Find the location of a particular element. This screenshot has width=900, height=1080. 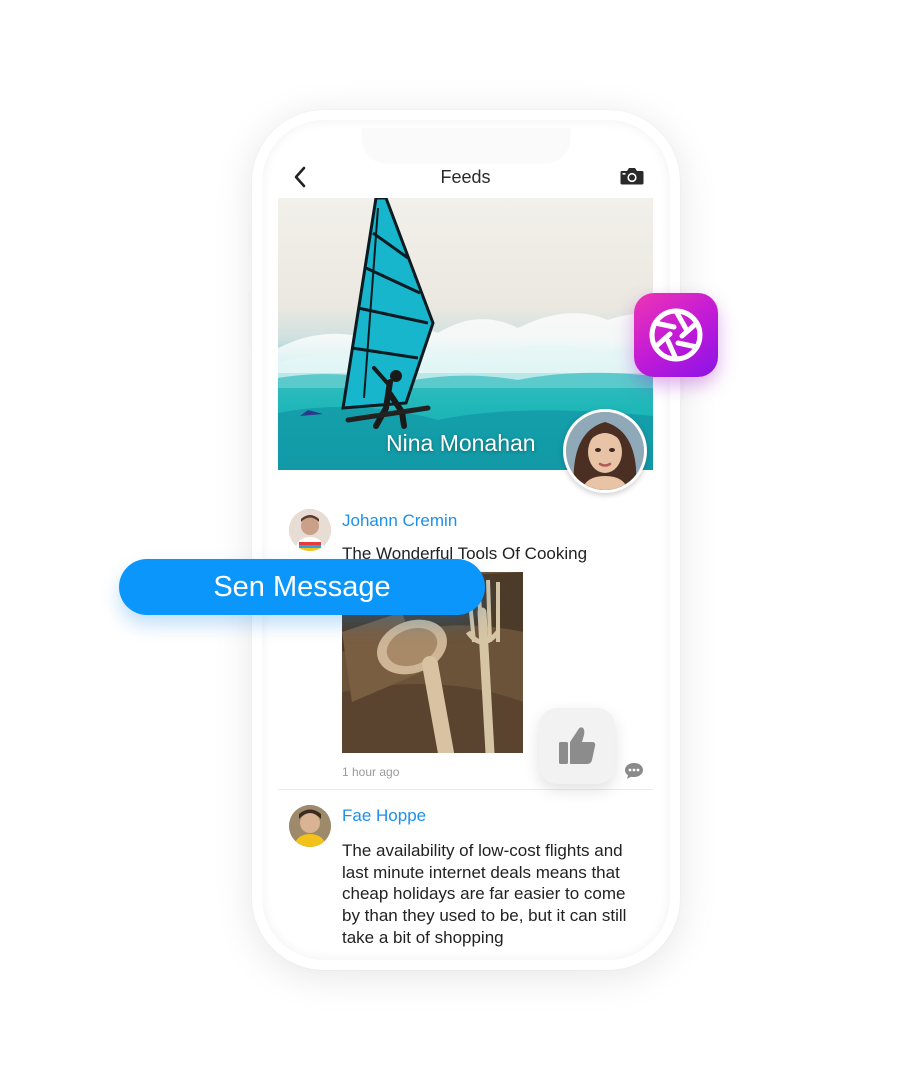

page-title: Feeds is located at coordinates (465, 177).